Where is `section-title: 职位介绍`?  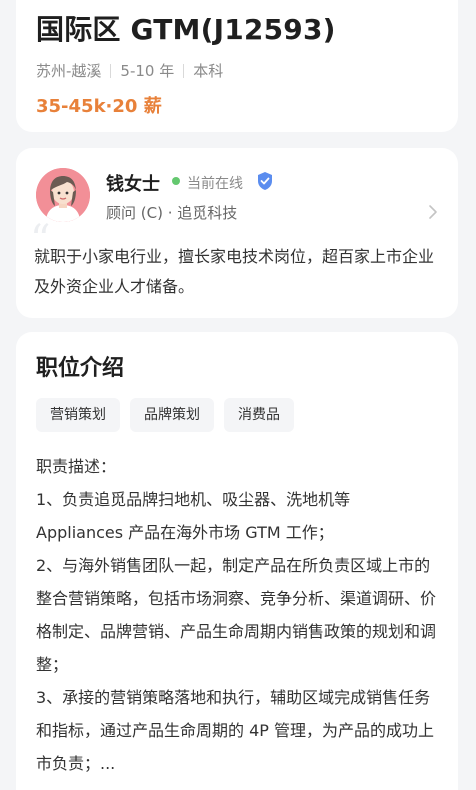
section-title: 职位介绍 is located at coordinates (80, 368).